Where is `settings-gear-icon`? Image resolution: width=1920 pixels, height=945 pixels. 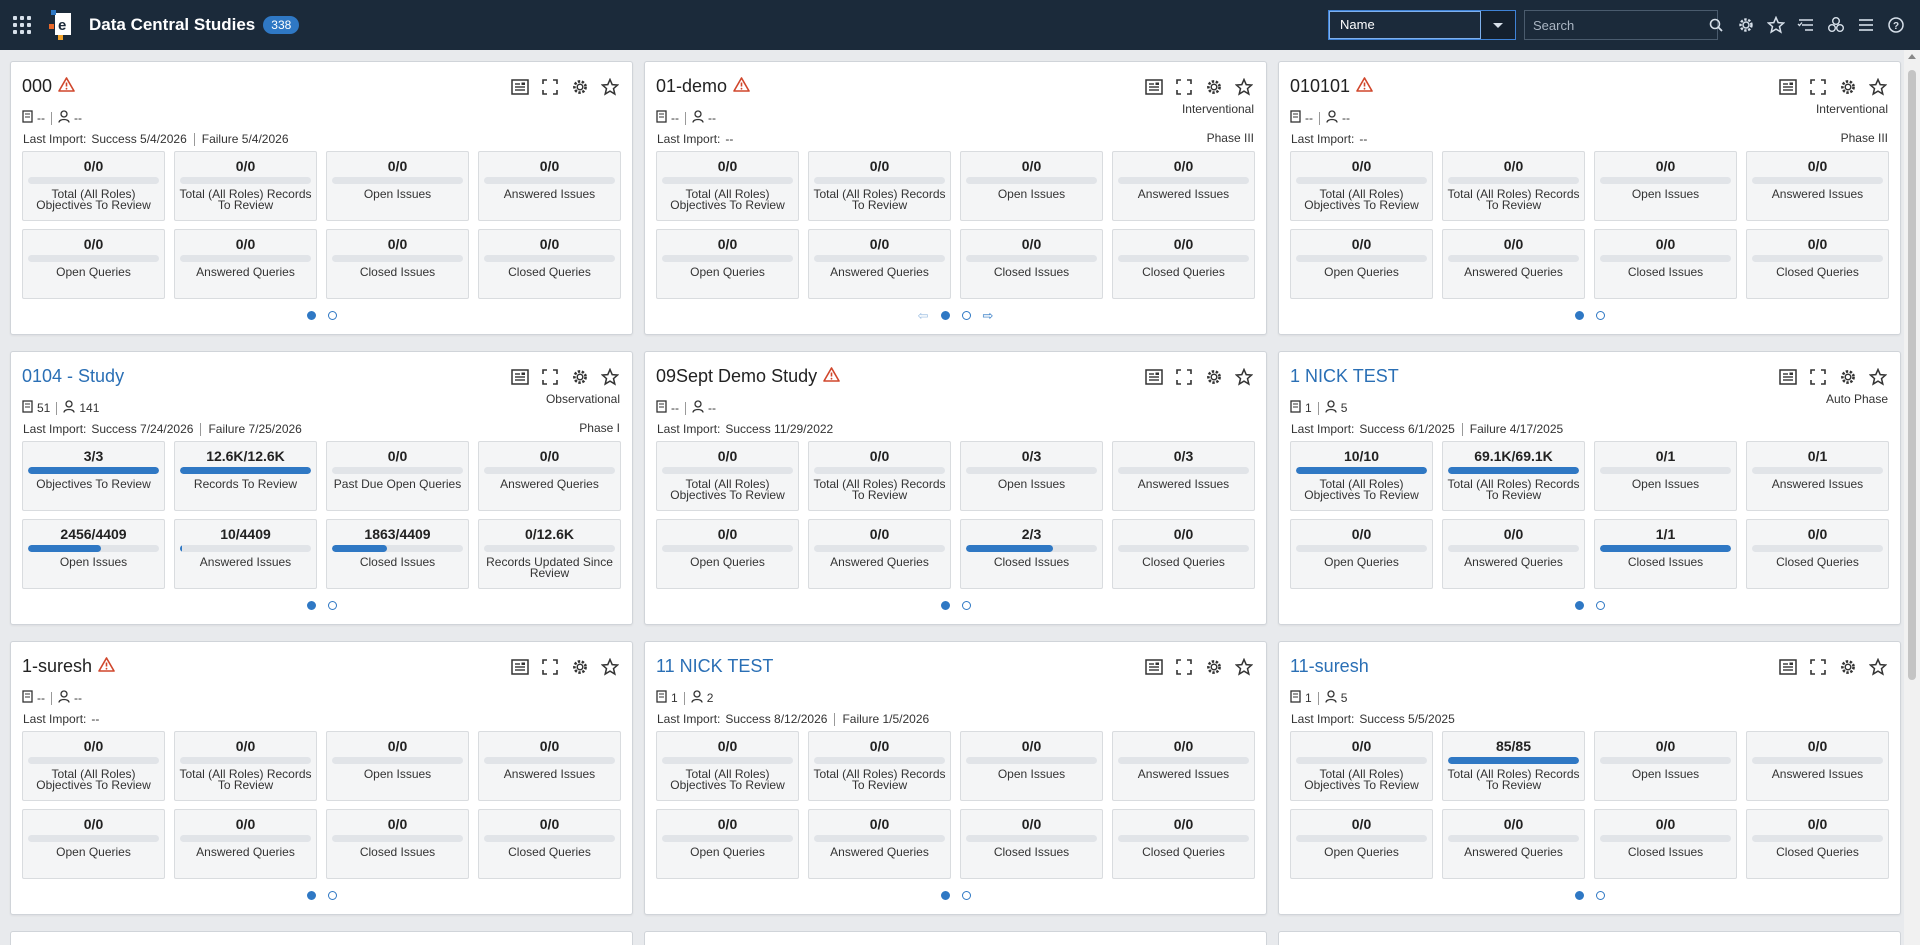
settings-gear-icon is located at coordinates (1746, 25).